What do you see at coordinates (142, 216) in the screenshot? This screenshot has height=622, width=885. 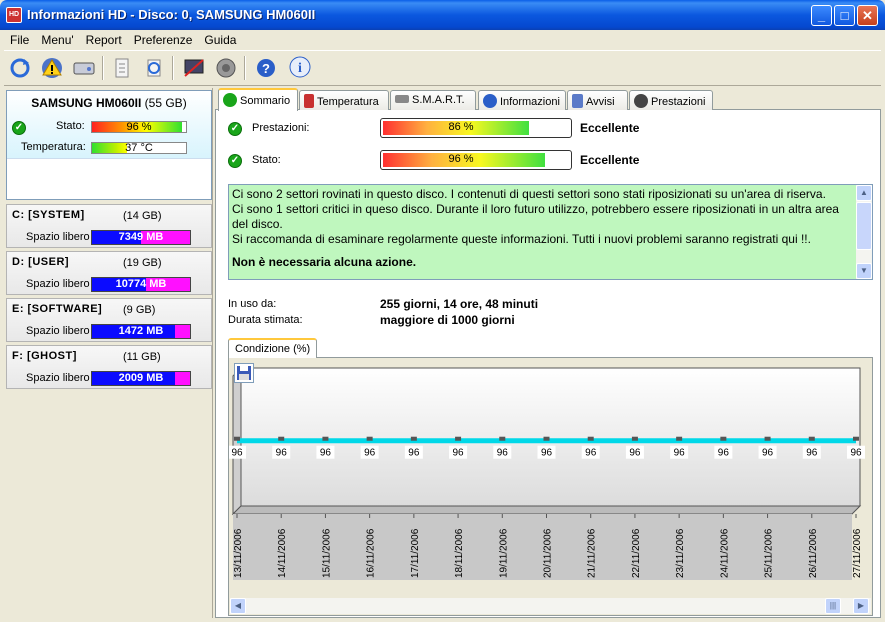 I see `drive-size: (14 GB)` at bounding box center [142, 216].